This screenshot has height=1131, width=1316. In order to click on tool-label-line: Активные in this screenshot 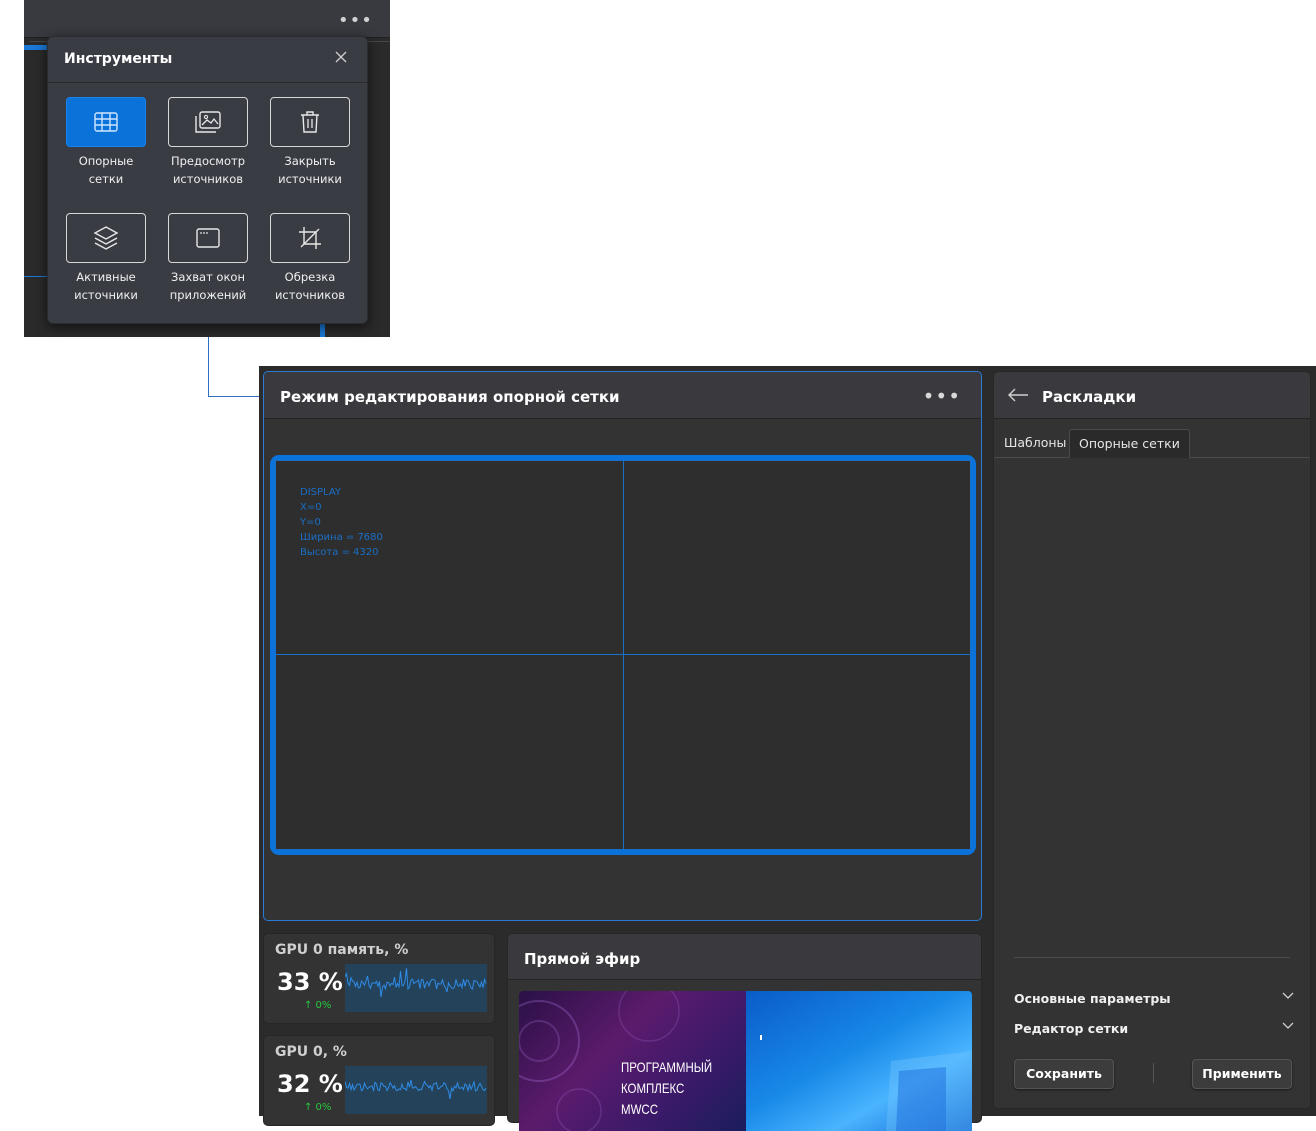, I will do `click(106, 277)`.